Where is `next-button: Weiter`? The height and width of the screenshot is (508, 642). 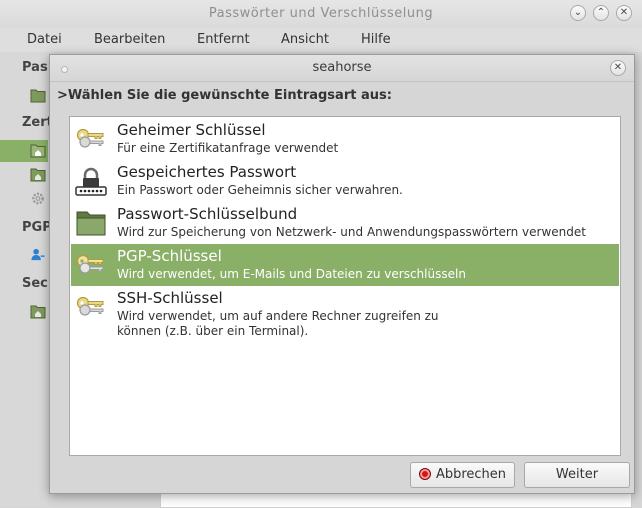
next-button: Weiter is located at coordinates (577, 475).